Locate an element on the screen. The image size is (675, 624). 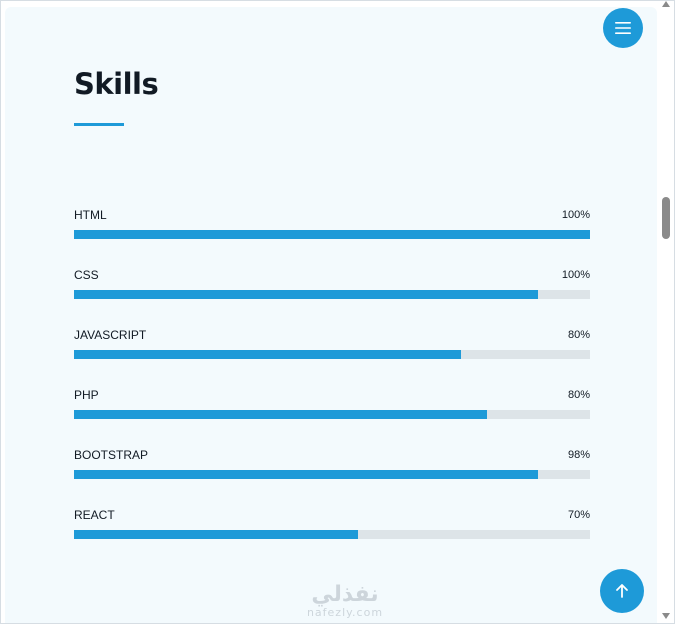
skill-name: PHP is located at coordinates (86, 395).